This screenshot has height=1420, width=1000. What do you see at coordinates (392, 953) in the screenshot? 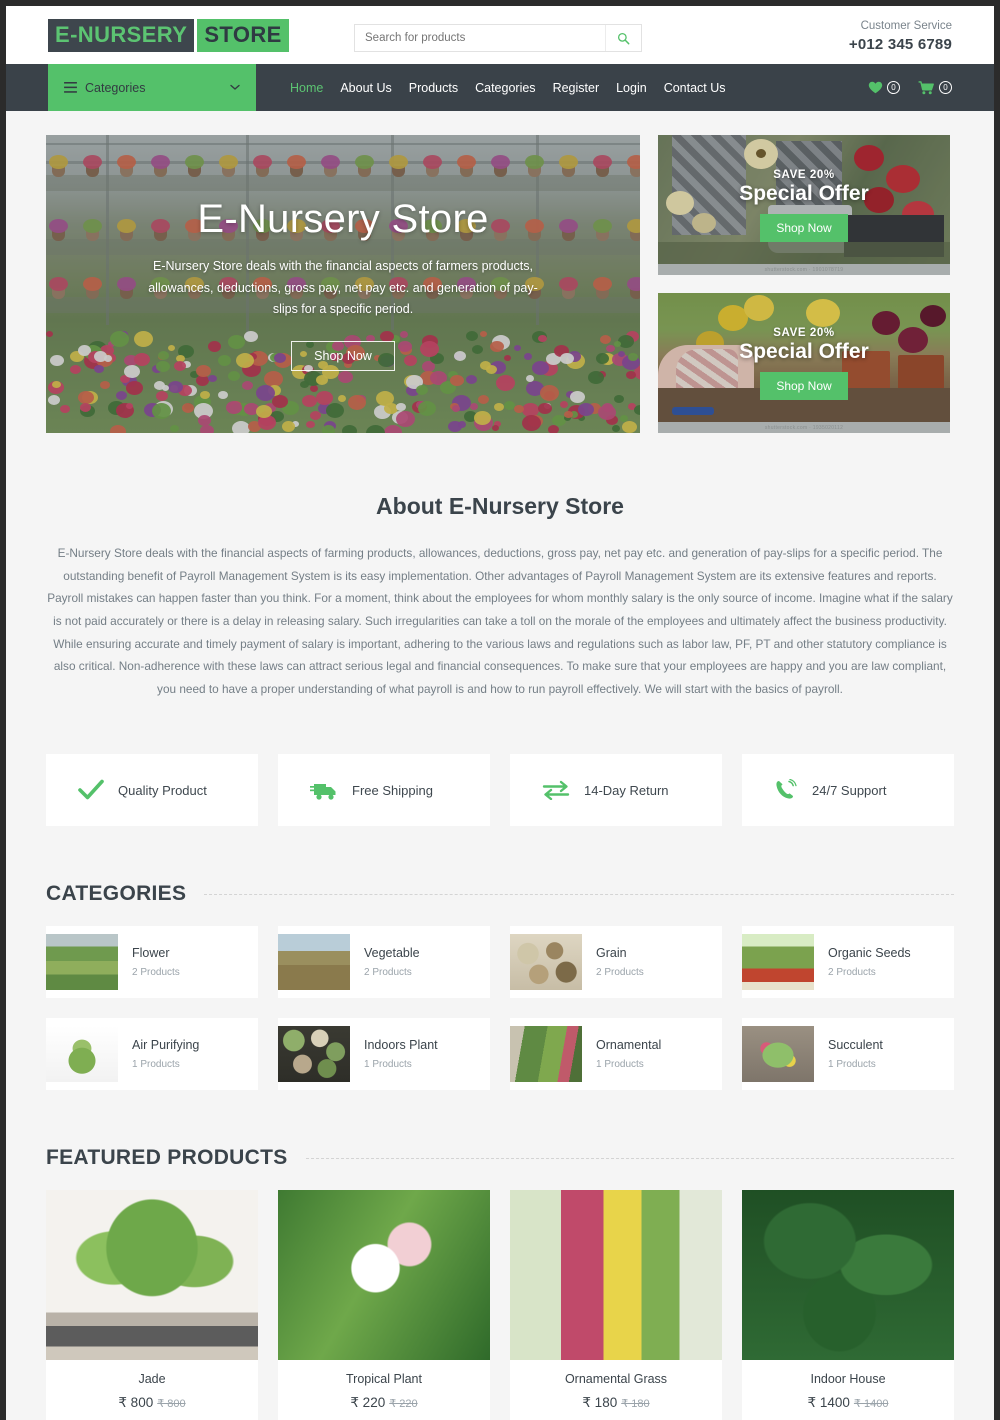
I see `category-name: Vegetable` at bounding box center [392, 953].